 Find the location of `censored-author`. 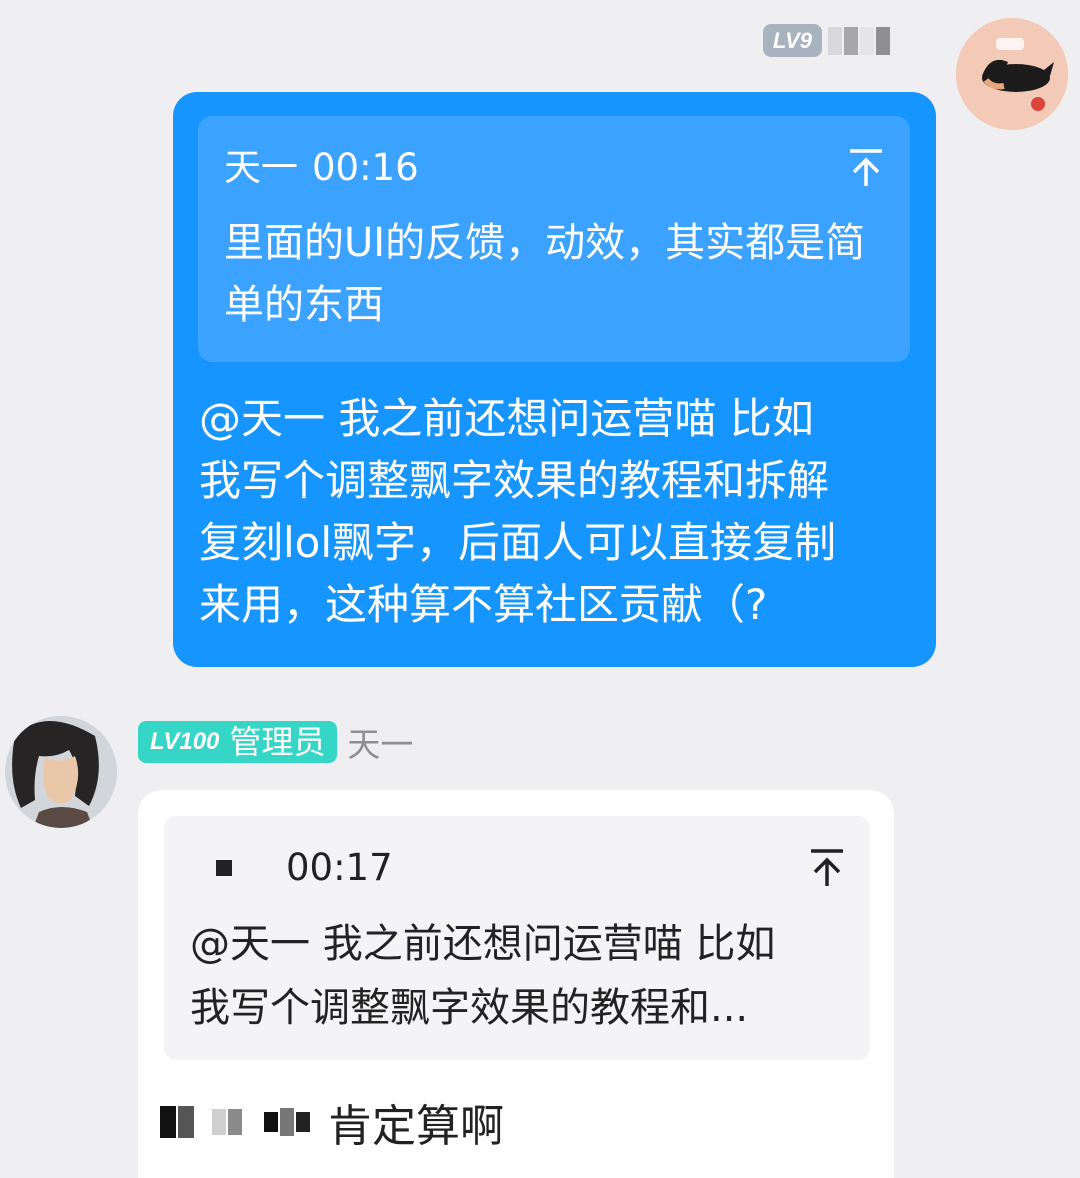

censored-author is located at coordinates (224, 868).